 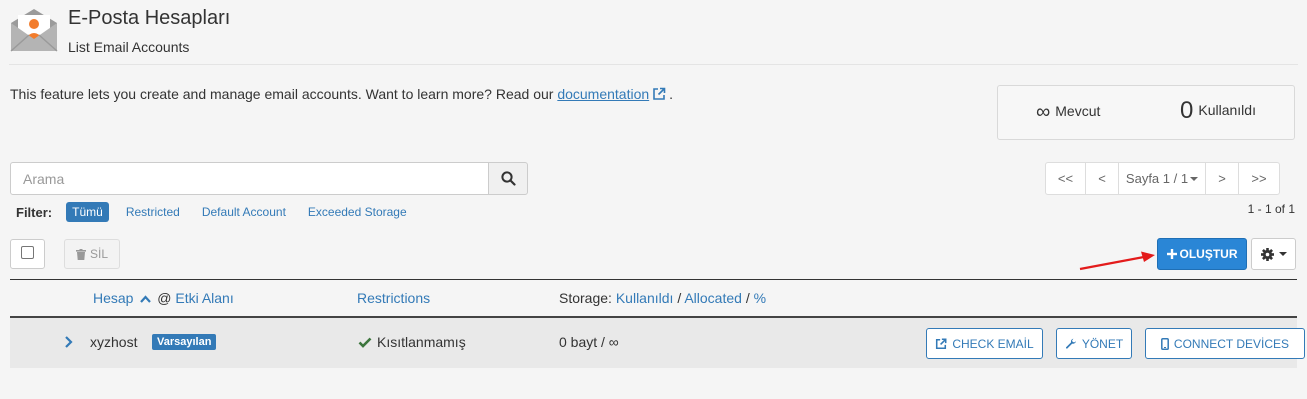 I want to click on col-storage-used: Kullanıldı, so click(x=645, y=298).